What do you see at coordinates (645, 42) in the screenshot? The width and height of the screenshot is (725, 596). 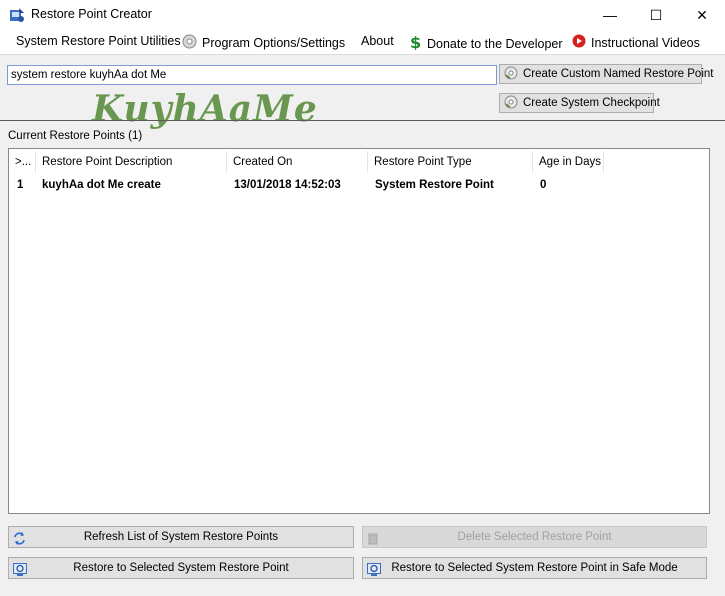 I see `menu-videos-label: Instructional Videos` at bounding box center [645, 42].